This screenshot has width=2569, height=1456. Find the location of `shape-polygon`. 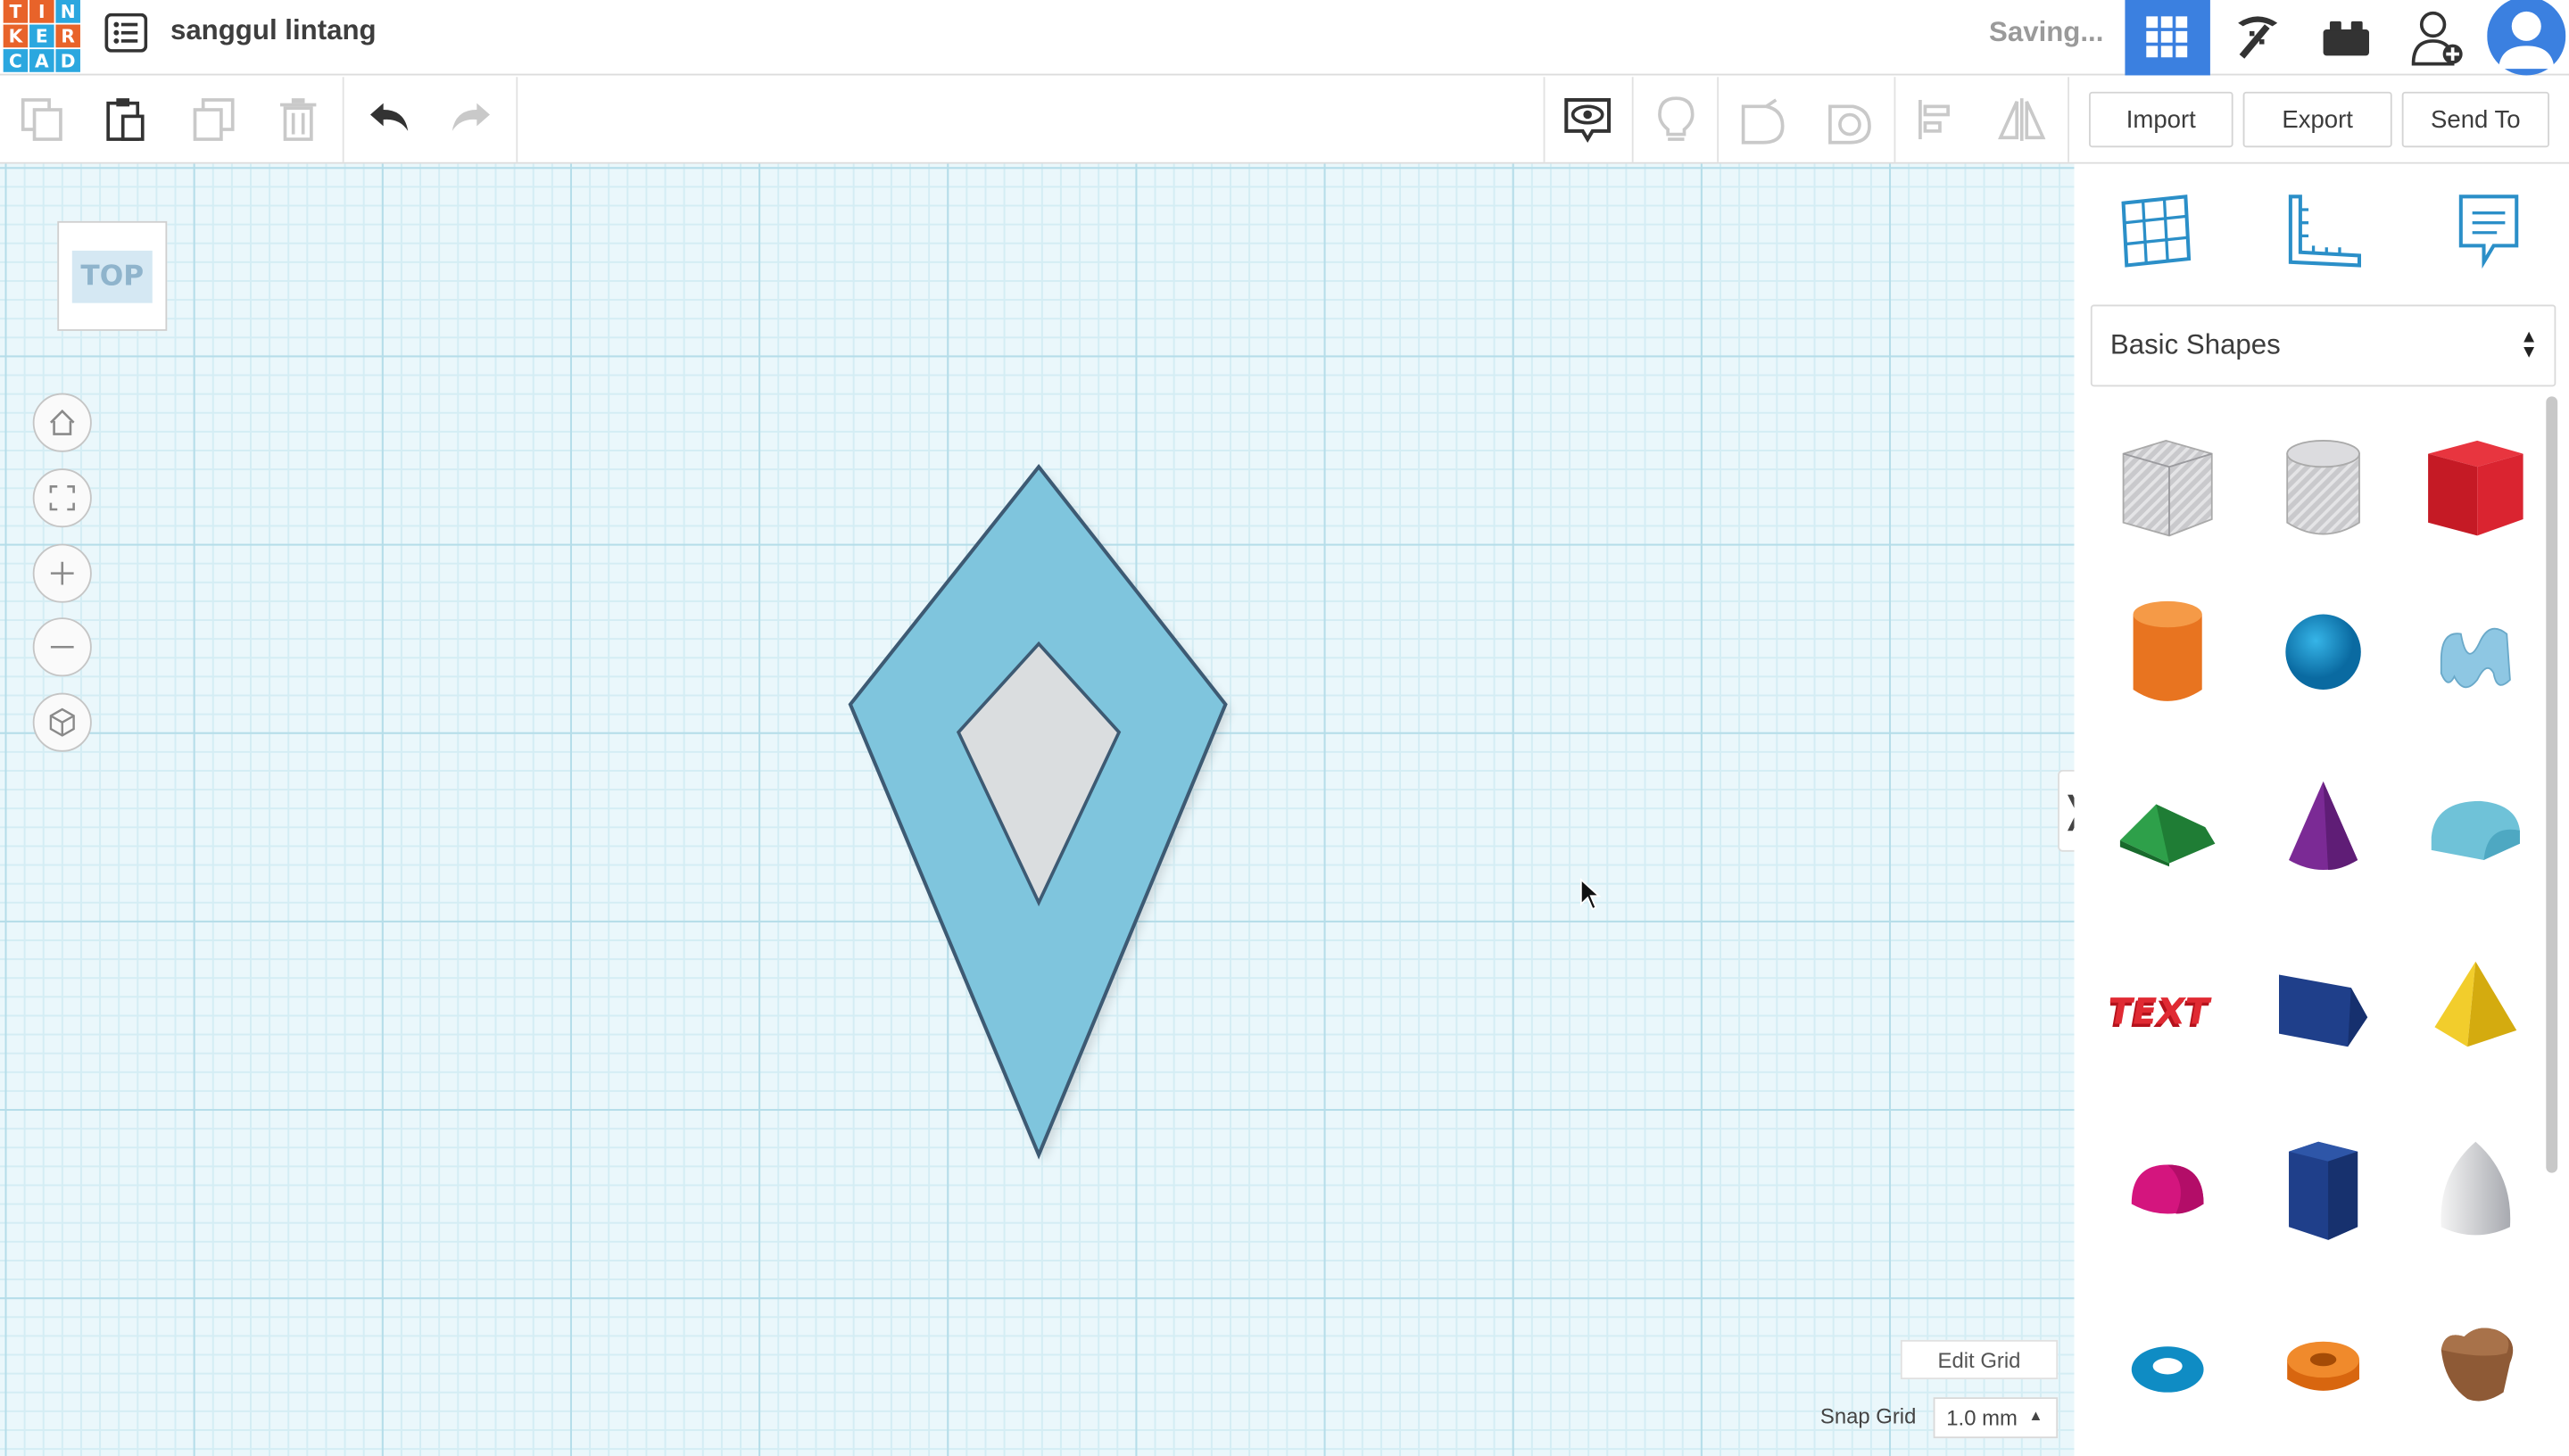

shape-polygon is located at coordinates (2324, 1189).